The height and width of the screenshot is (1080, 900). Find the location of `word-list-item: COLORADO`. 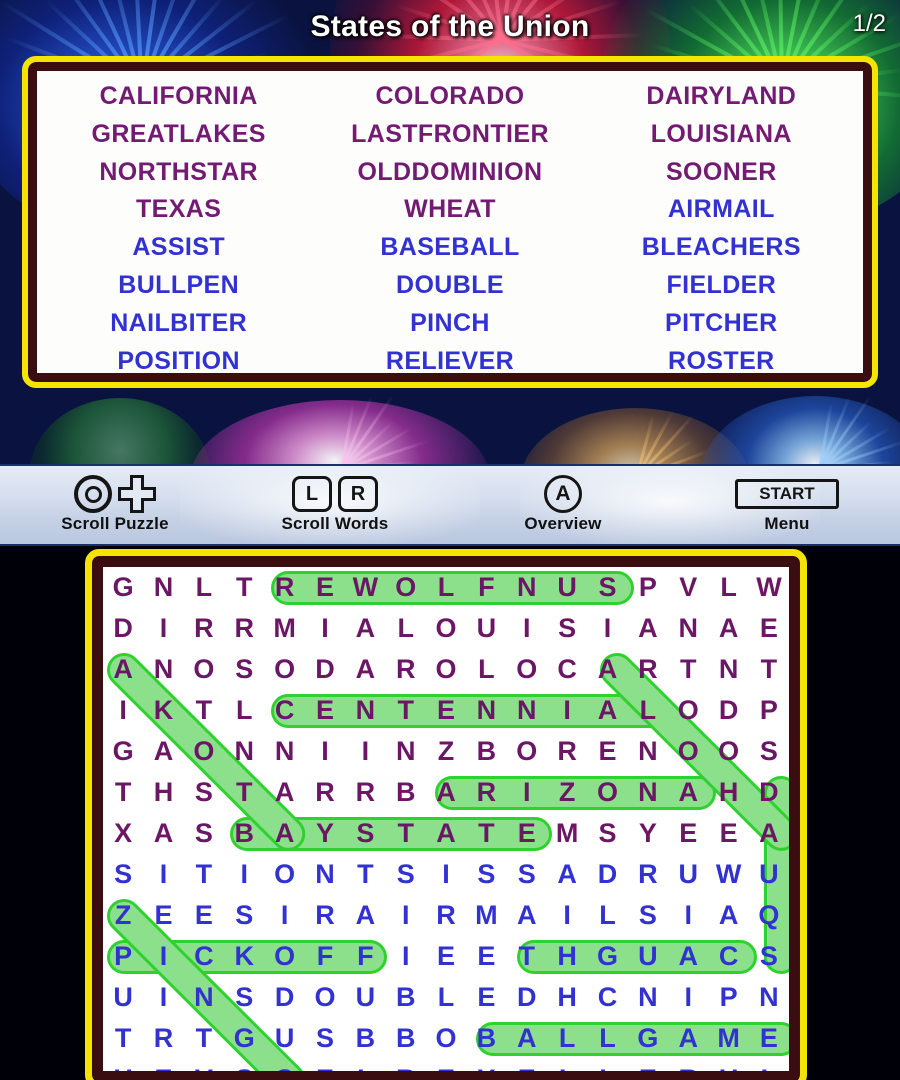

word-list-item: COLORADO is located at coordinates (449, 97).